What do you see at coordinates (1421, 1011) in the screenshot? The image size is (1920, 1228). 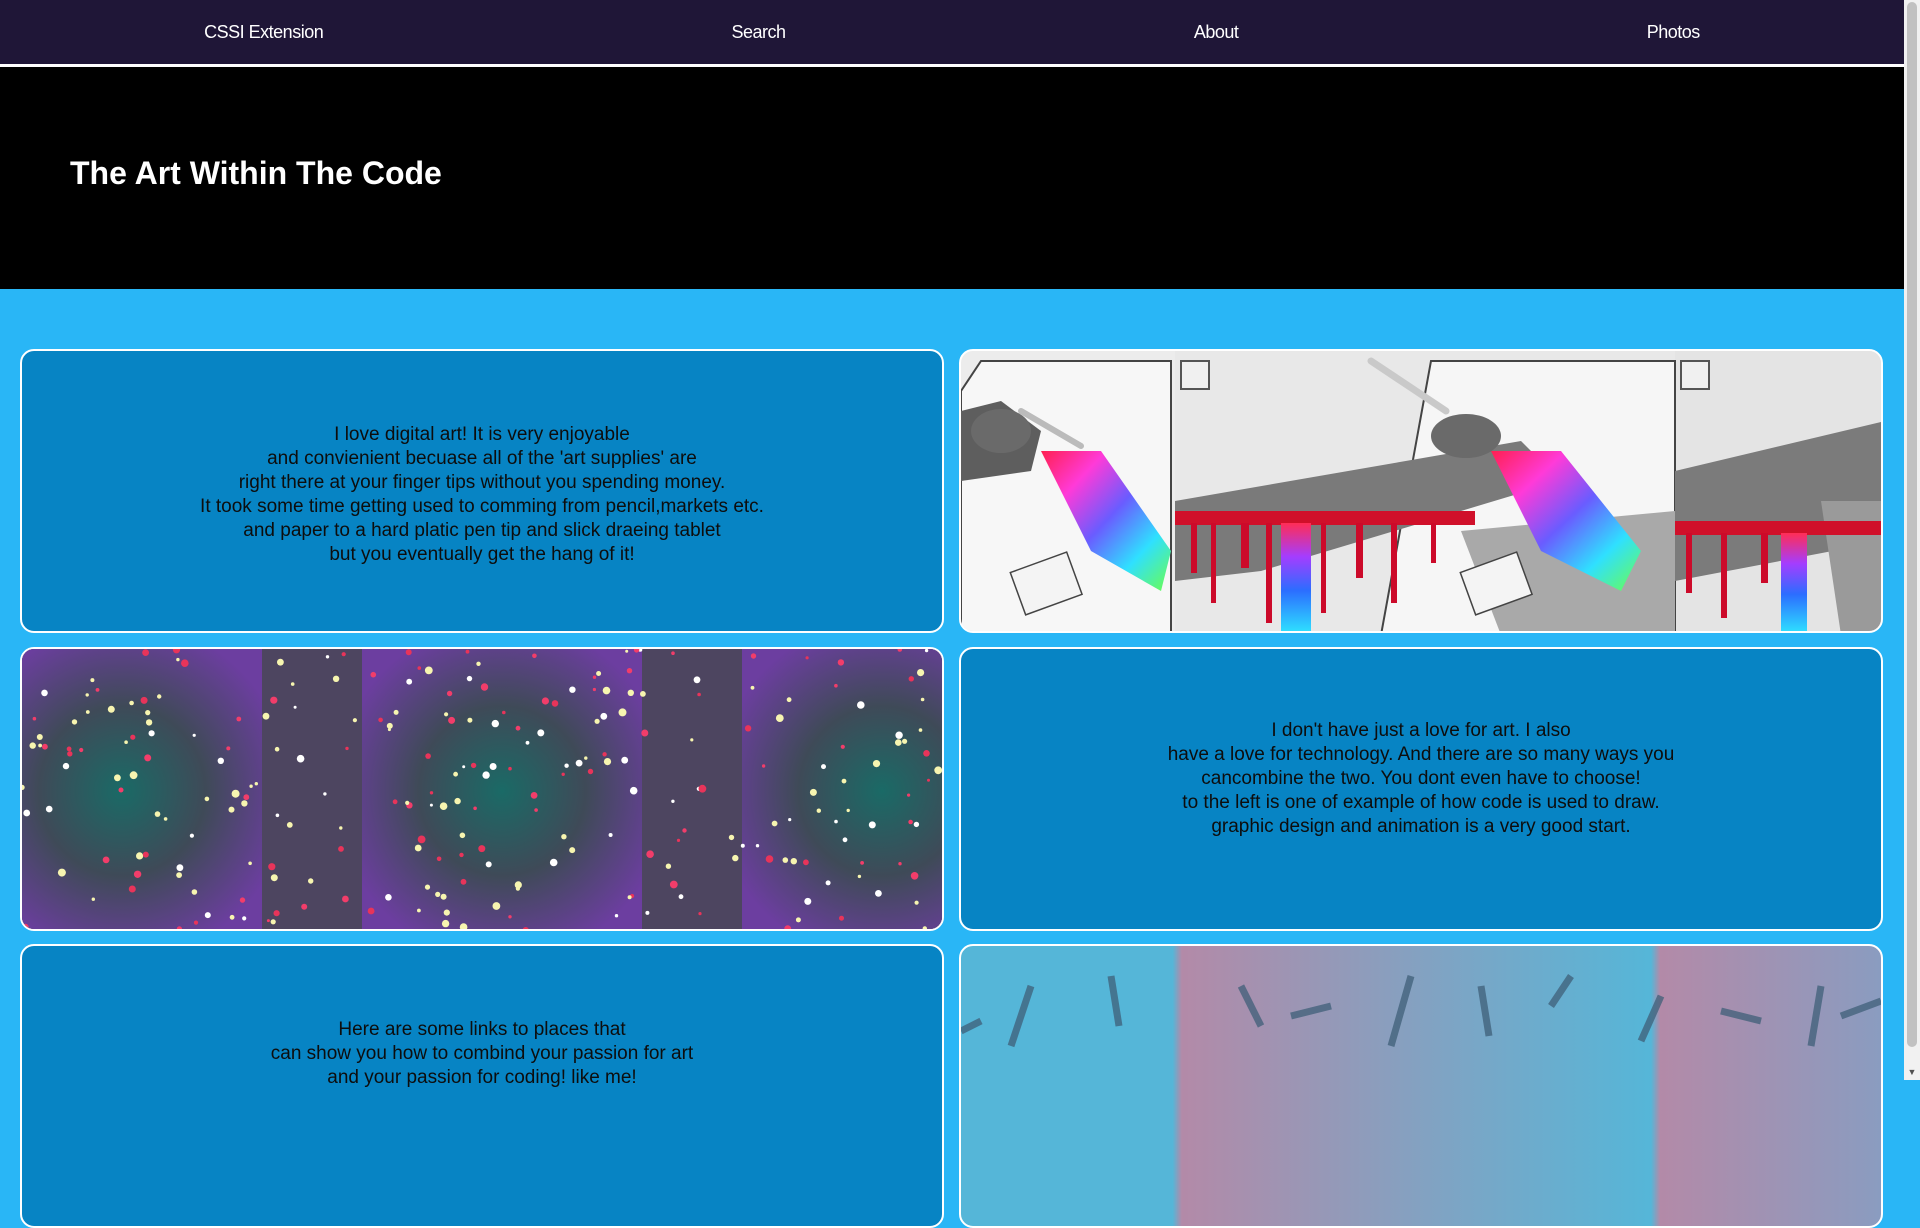 I see `pastel-lines-art` at bounding box center [1421, 1011].